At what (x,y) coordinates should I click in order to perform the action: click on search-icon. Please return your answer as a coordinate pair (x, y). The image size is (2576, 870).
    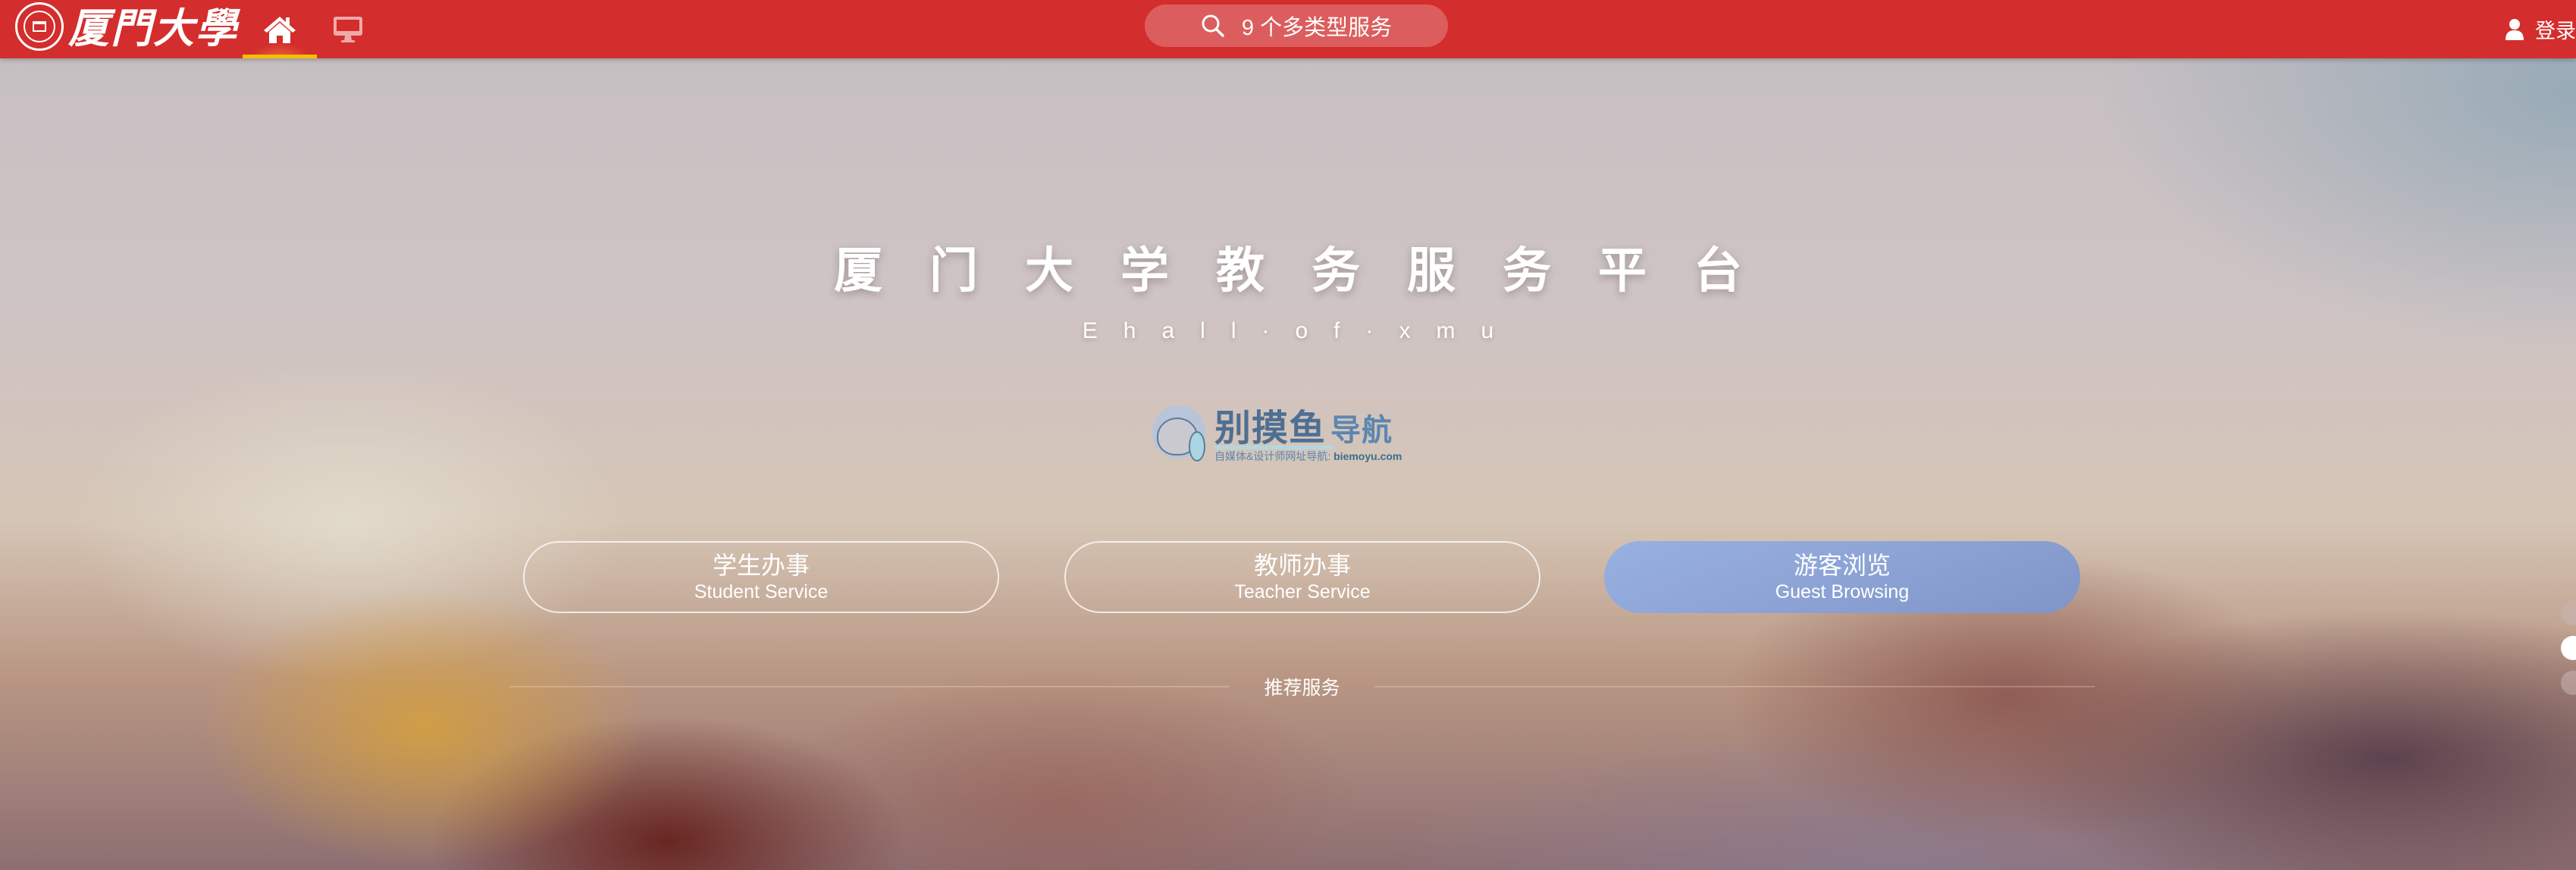
    Looking at the image, I should click on (1213, 25).